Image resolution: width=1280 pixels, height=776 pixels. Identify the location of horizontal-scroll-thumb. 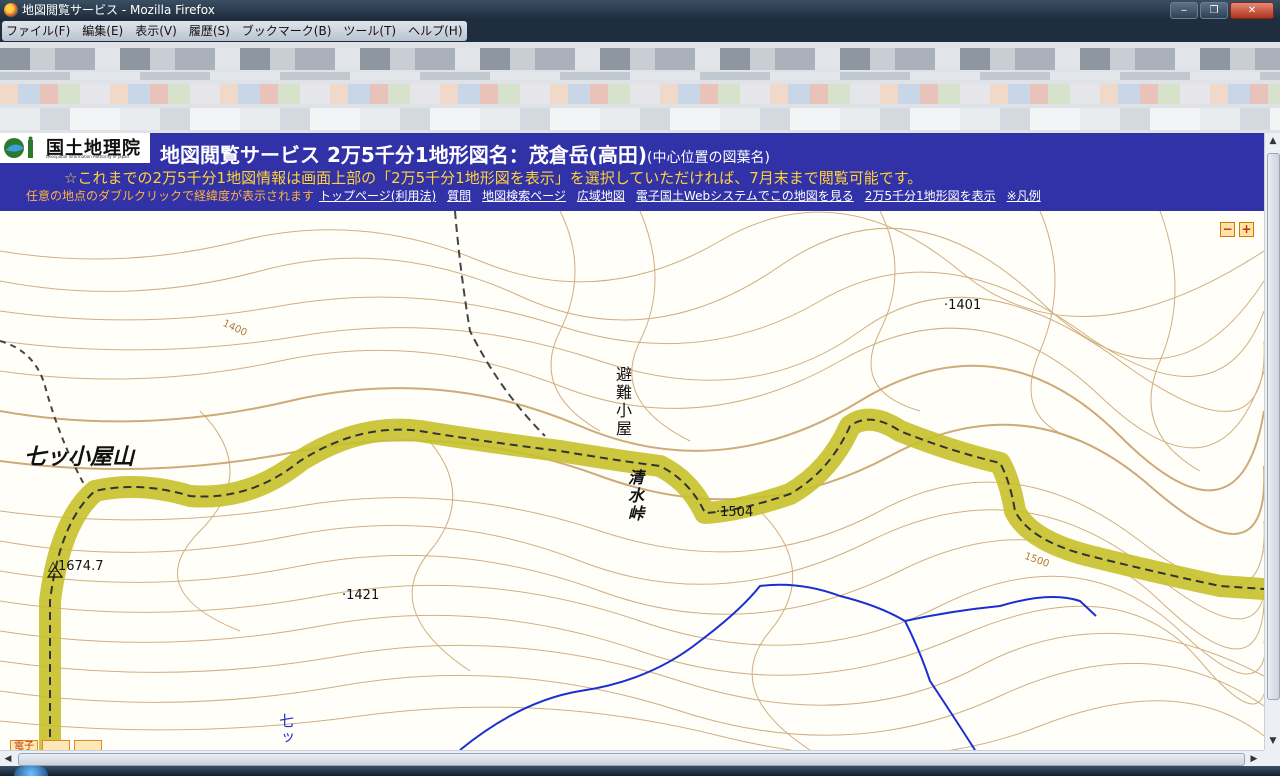
(631, 759).